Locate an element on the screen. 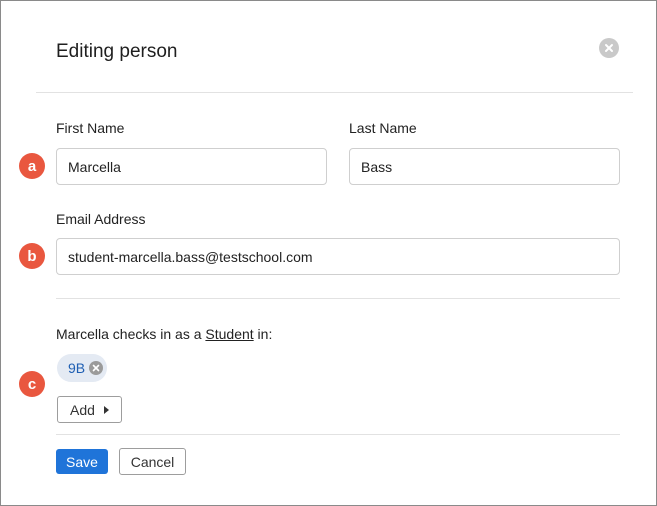 The height and width of the screenshot is (506, 657). save-button: Save is located at coordinates (82, 461).